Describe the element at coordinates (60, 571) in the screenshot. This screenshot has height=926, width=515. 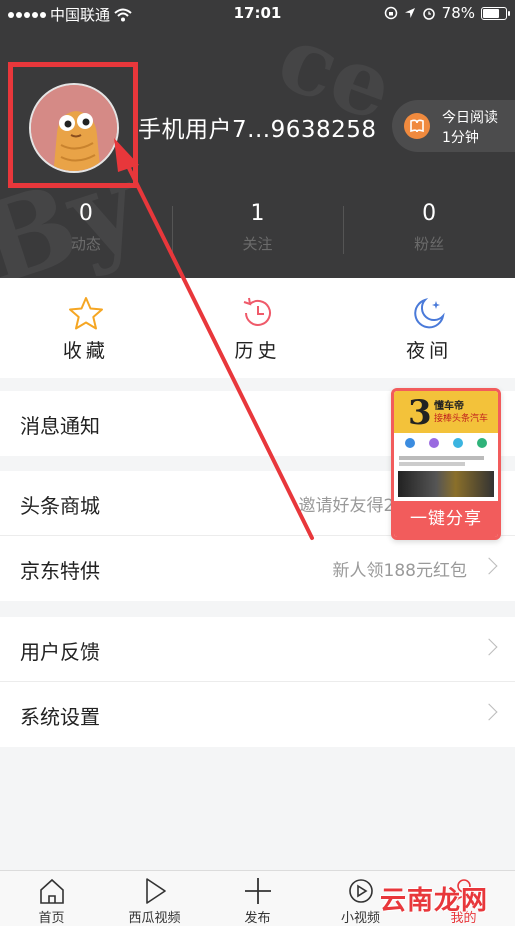
I see `menu-jd-label: 京东特供` at that location.